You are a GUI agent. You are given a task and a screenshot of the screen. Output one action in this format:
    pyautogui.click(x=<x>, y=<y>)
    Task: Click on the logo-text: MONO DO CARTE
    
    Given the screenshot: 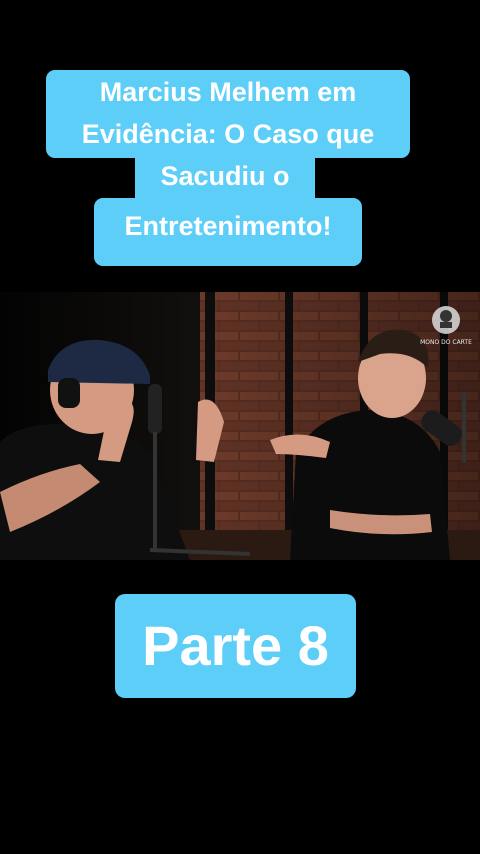 What is the action you would take?
    pyautogui.click(x=446, y=342)
    